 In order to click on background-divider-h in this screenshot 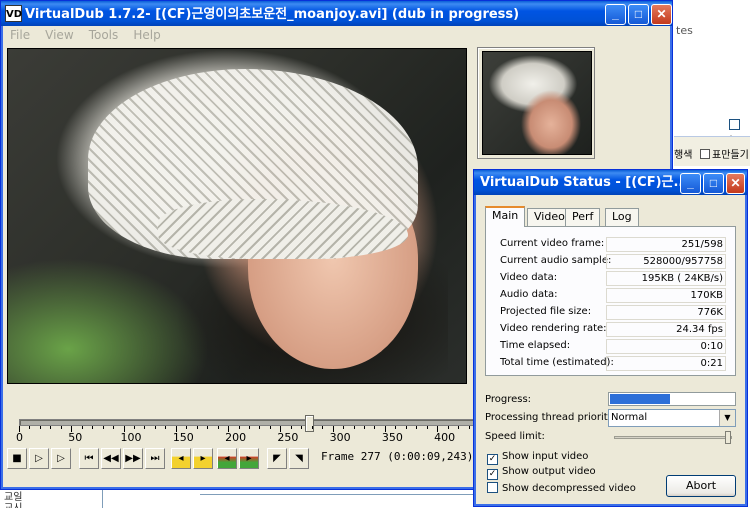, I will do `click(337, 494)`.